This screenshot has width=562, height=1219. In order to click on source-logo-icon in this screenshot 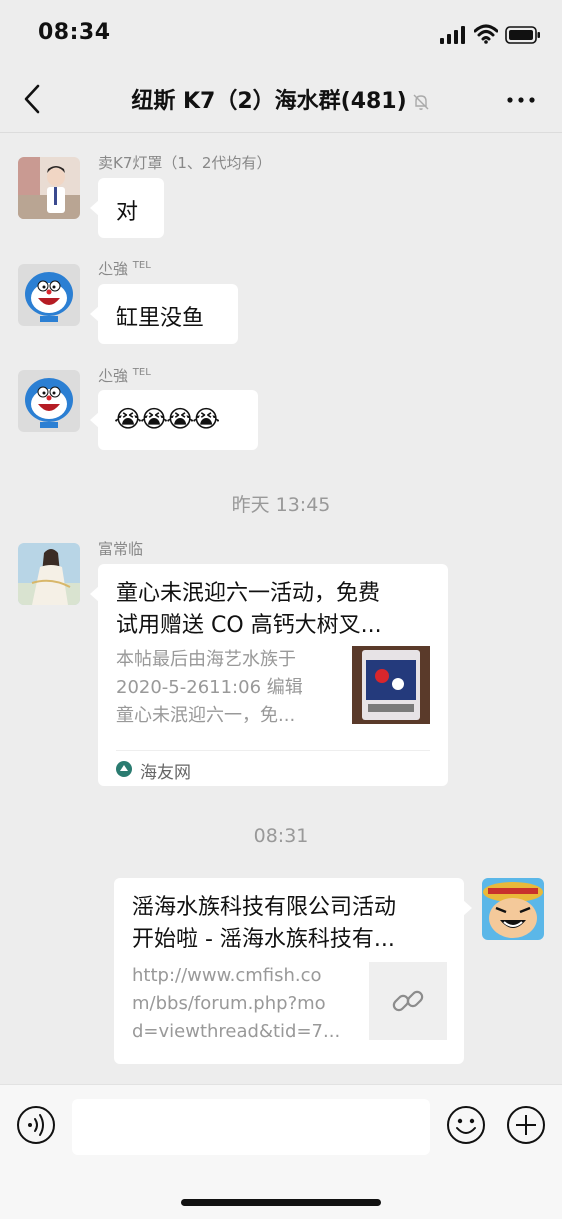, I will do `click(124, 769)`.